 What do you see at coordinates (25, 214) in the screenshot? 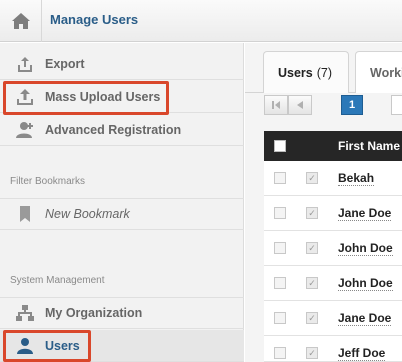
I see `bookmark-icon` at bounding box center [25, 214].